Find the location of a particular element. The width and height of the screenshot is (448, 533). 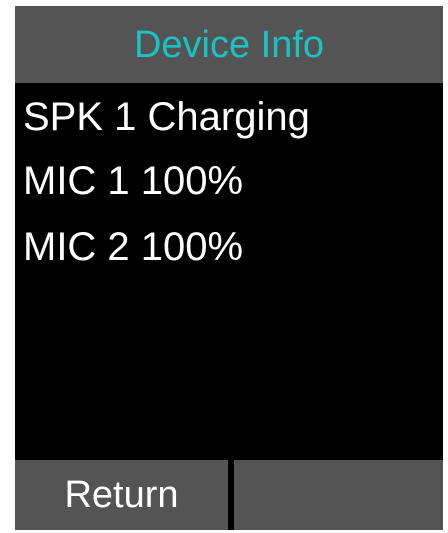

page-title: Device Info is located at coordinates (229, 44).